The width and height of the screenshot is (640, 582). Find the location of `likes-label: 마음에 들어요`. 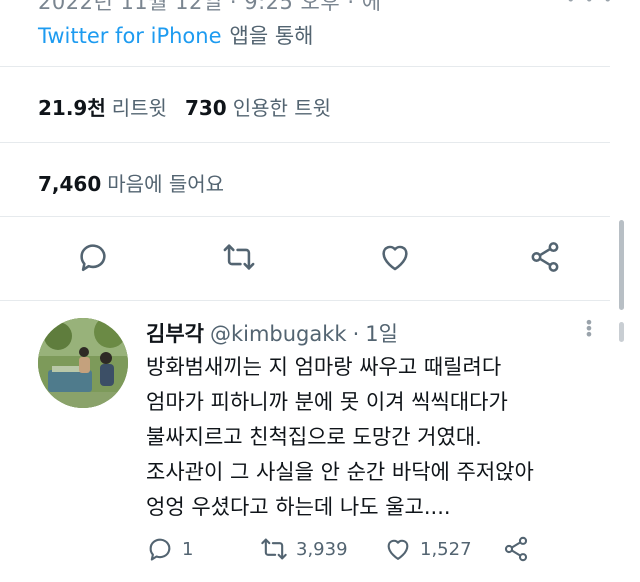

likes-label: 마음에 들어요 is located at coordinates (166, 184).